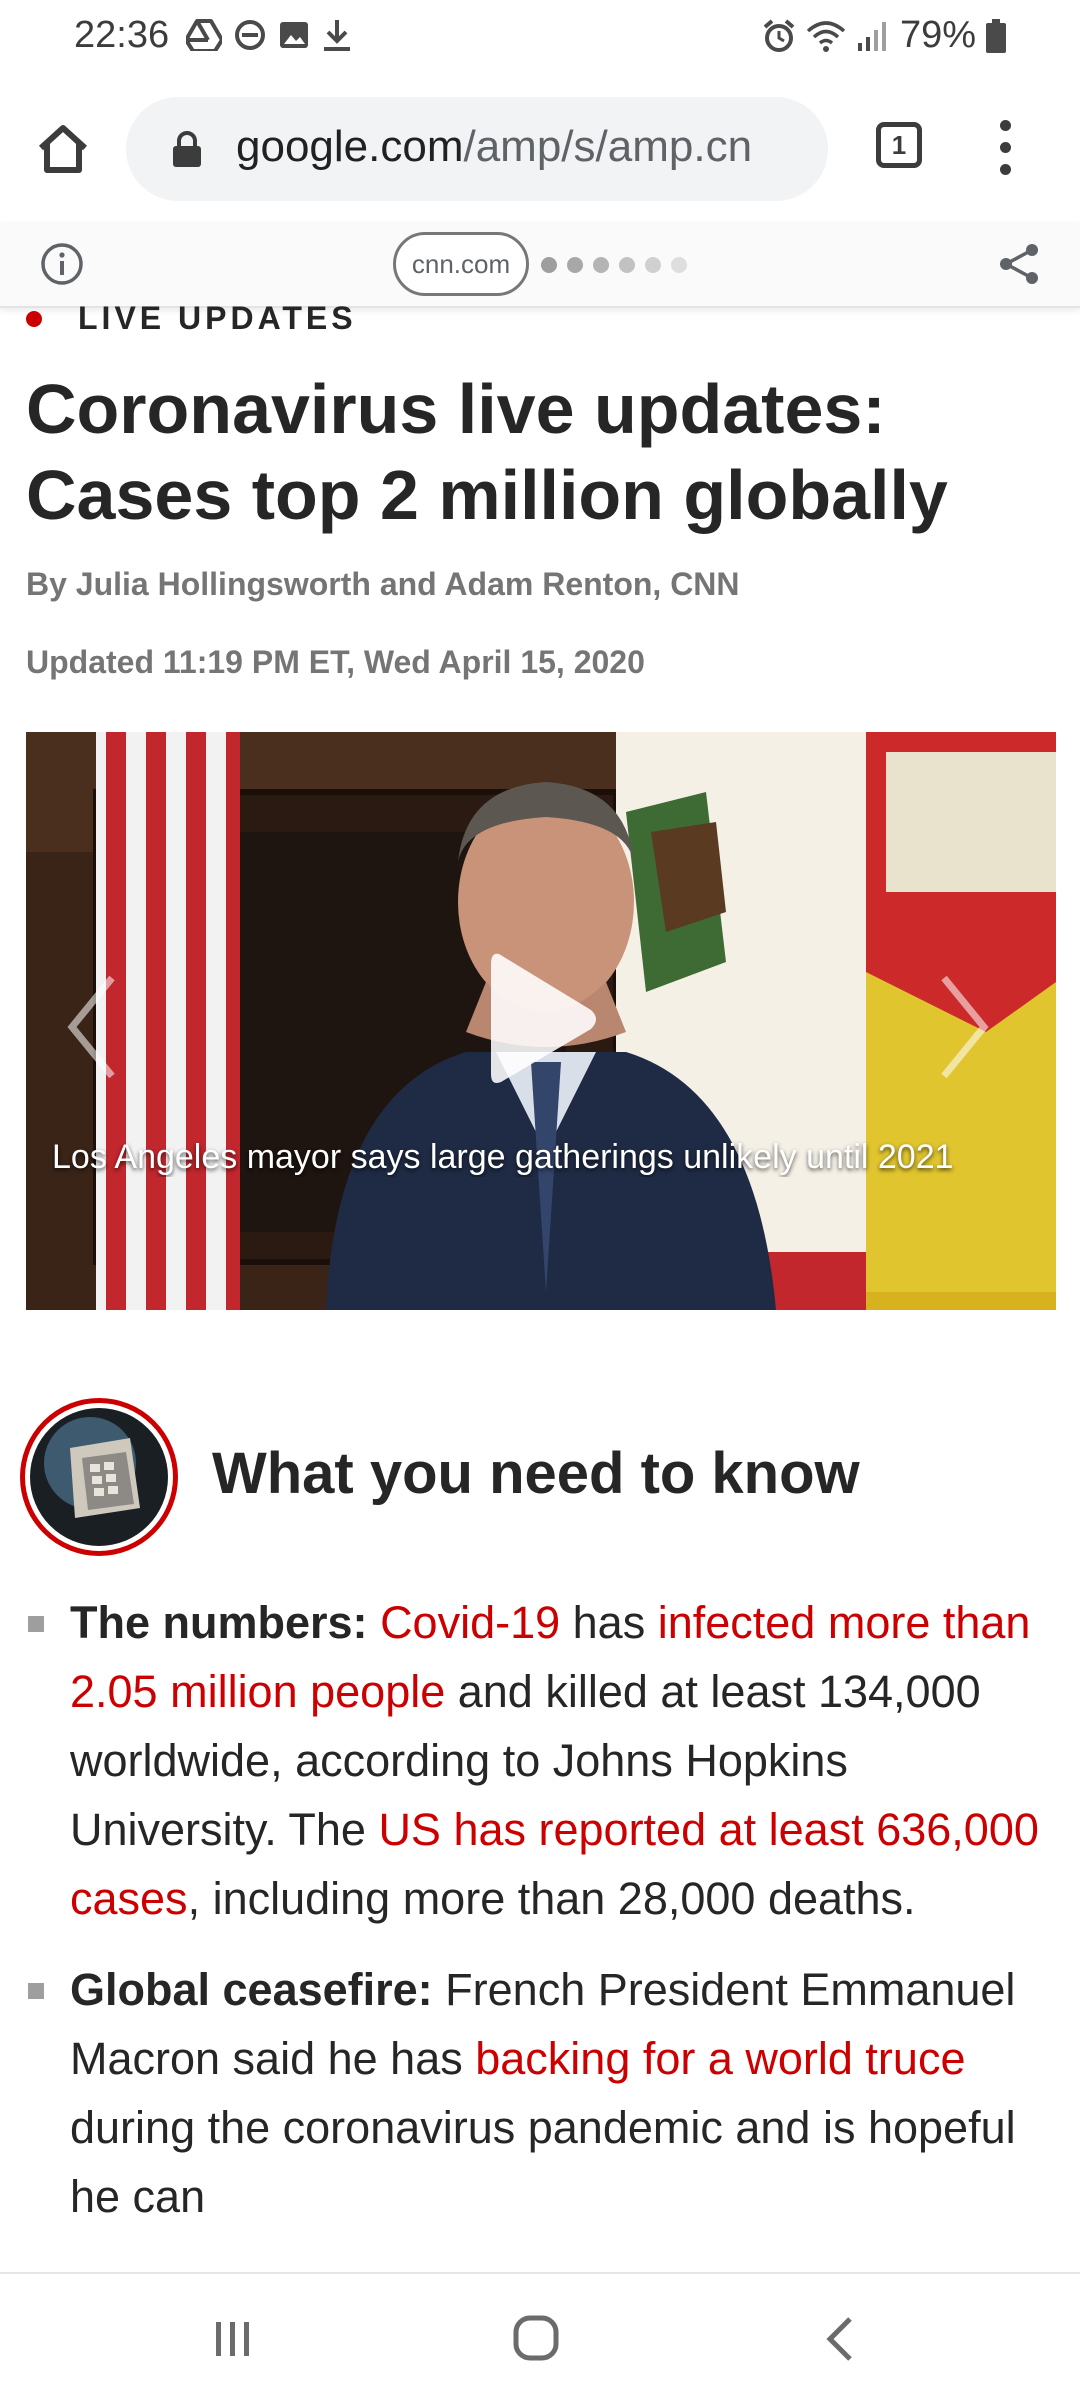 This screenshot has height=2402, width=1080. What do you see at coordinates (826, 36) in the screenshot?
I see `wifi-icon` at bounding box center [826, 36].